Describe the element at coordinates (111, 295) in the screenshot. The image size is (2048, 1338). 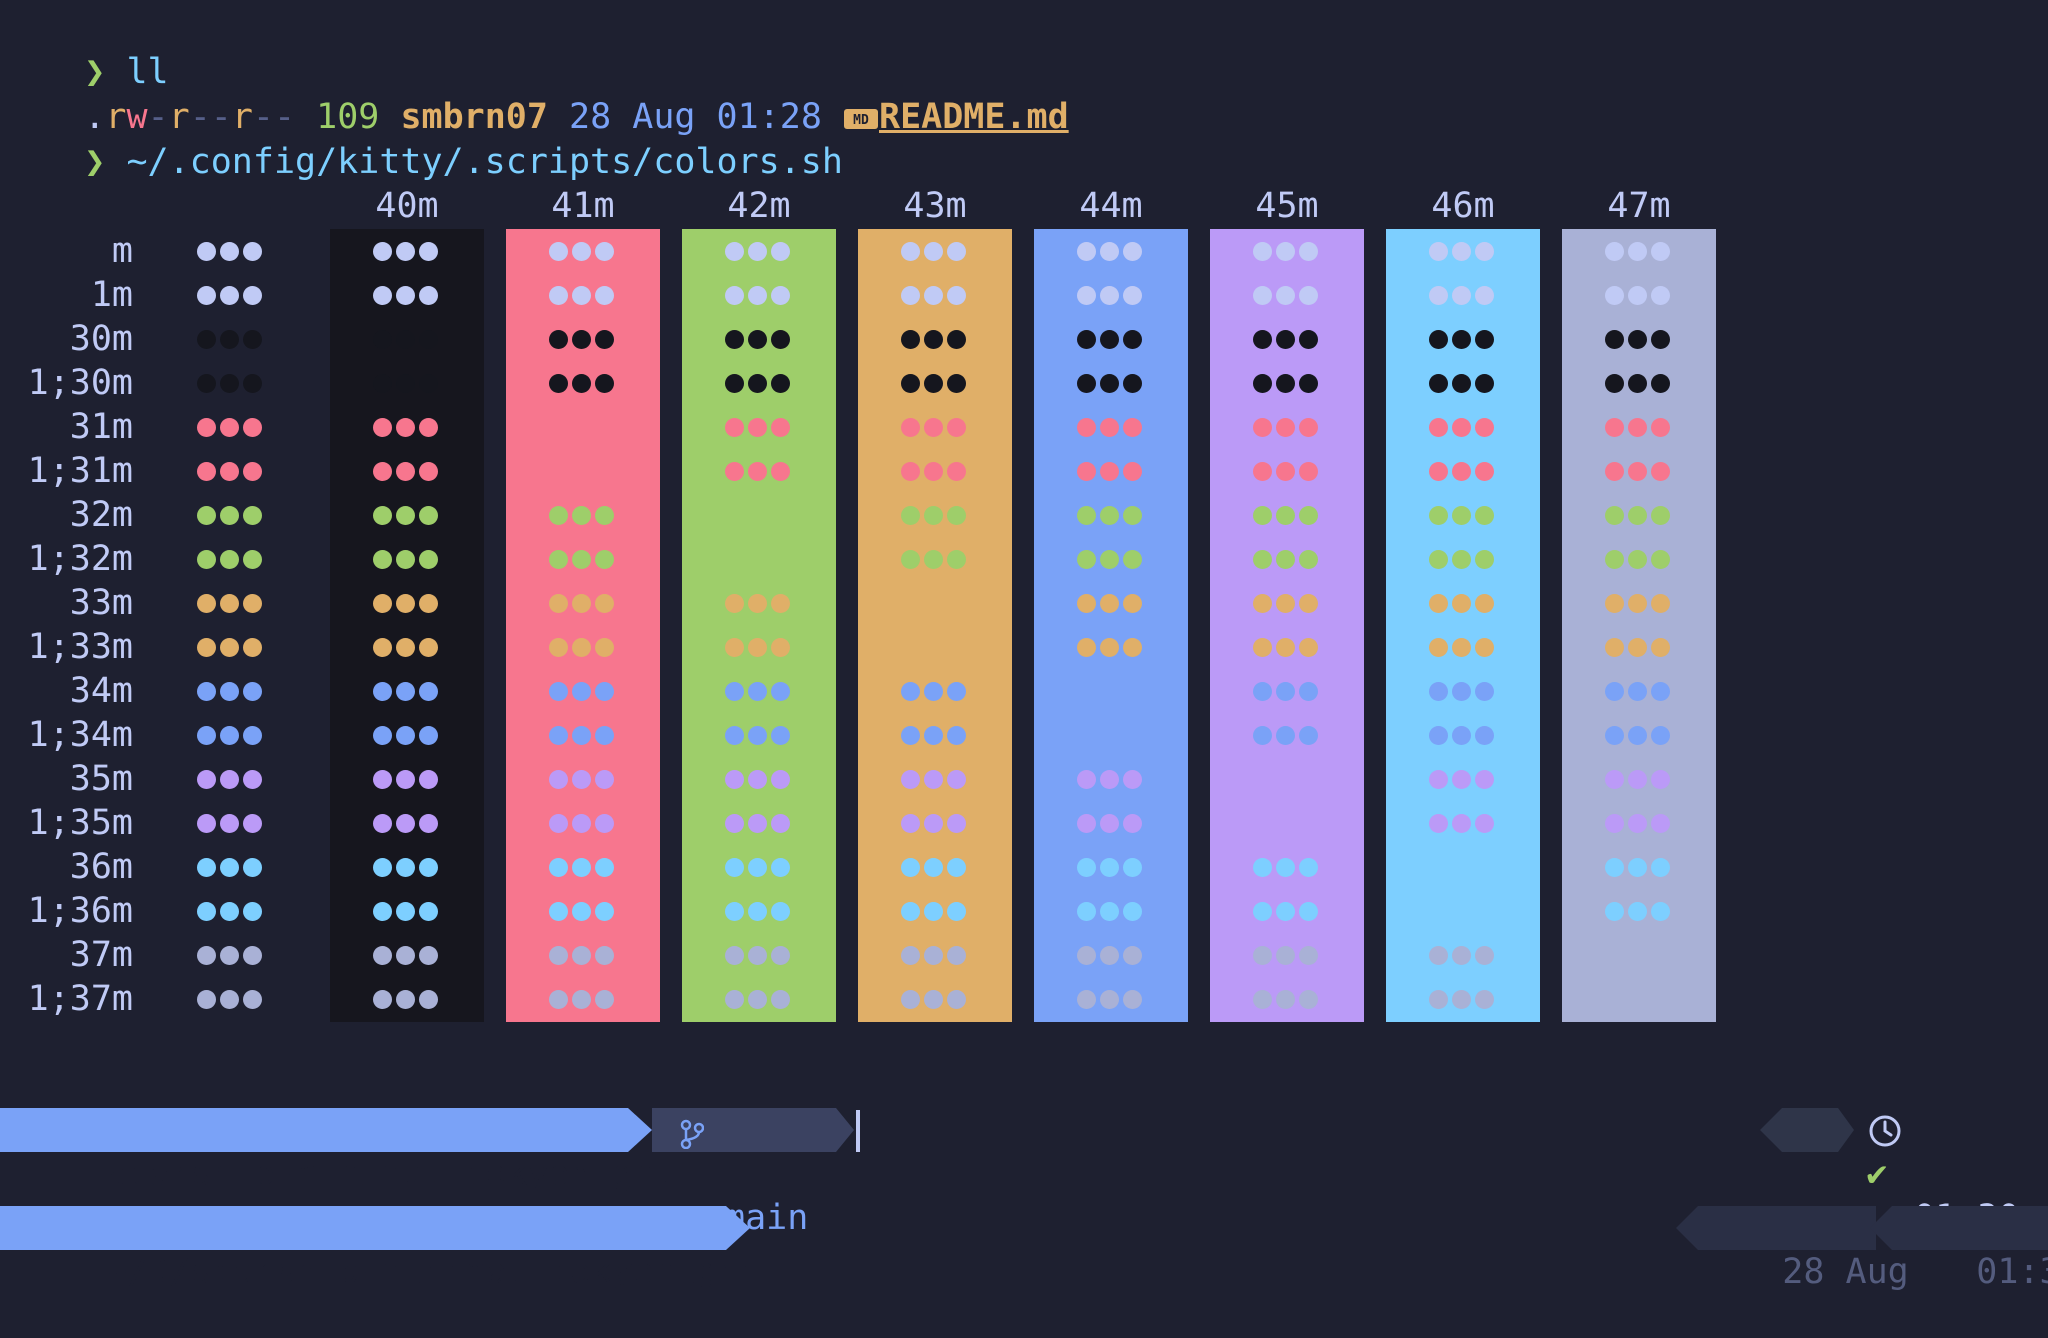
I see `row-label: 1m` at that location.